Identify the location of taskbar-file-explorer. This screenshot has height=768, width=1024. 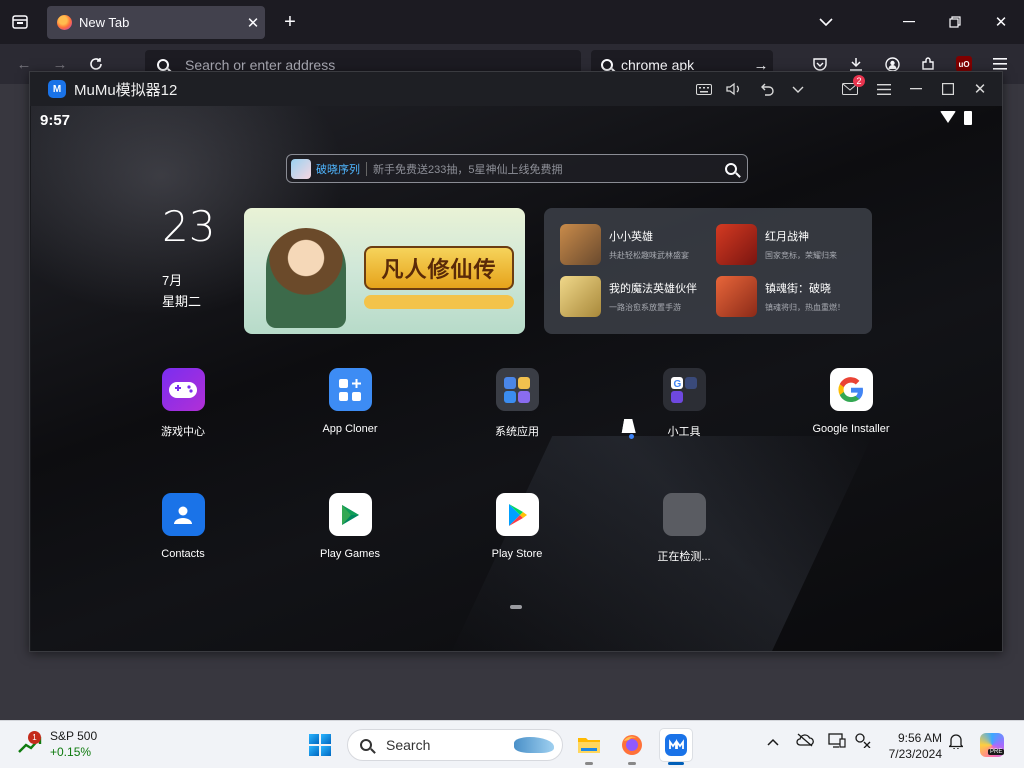
(589, 747).